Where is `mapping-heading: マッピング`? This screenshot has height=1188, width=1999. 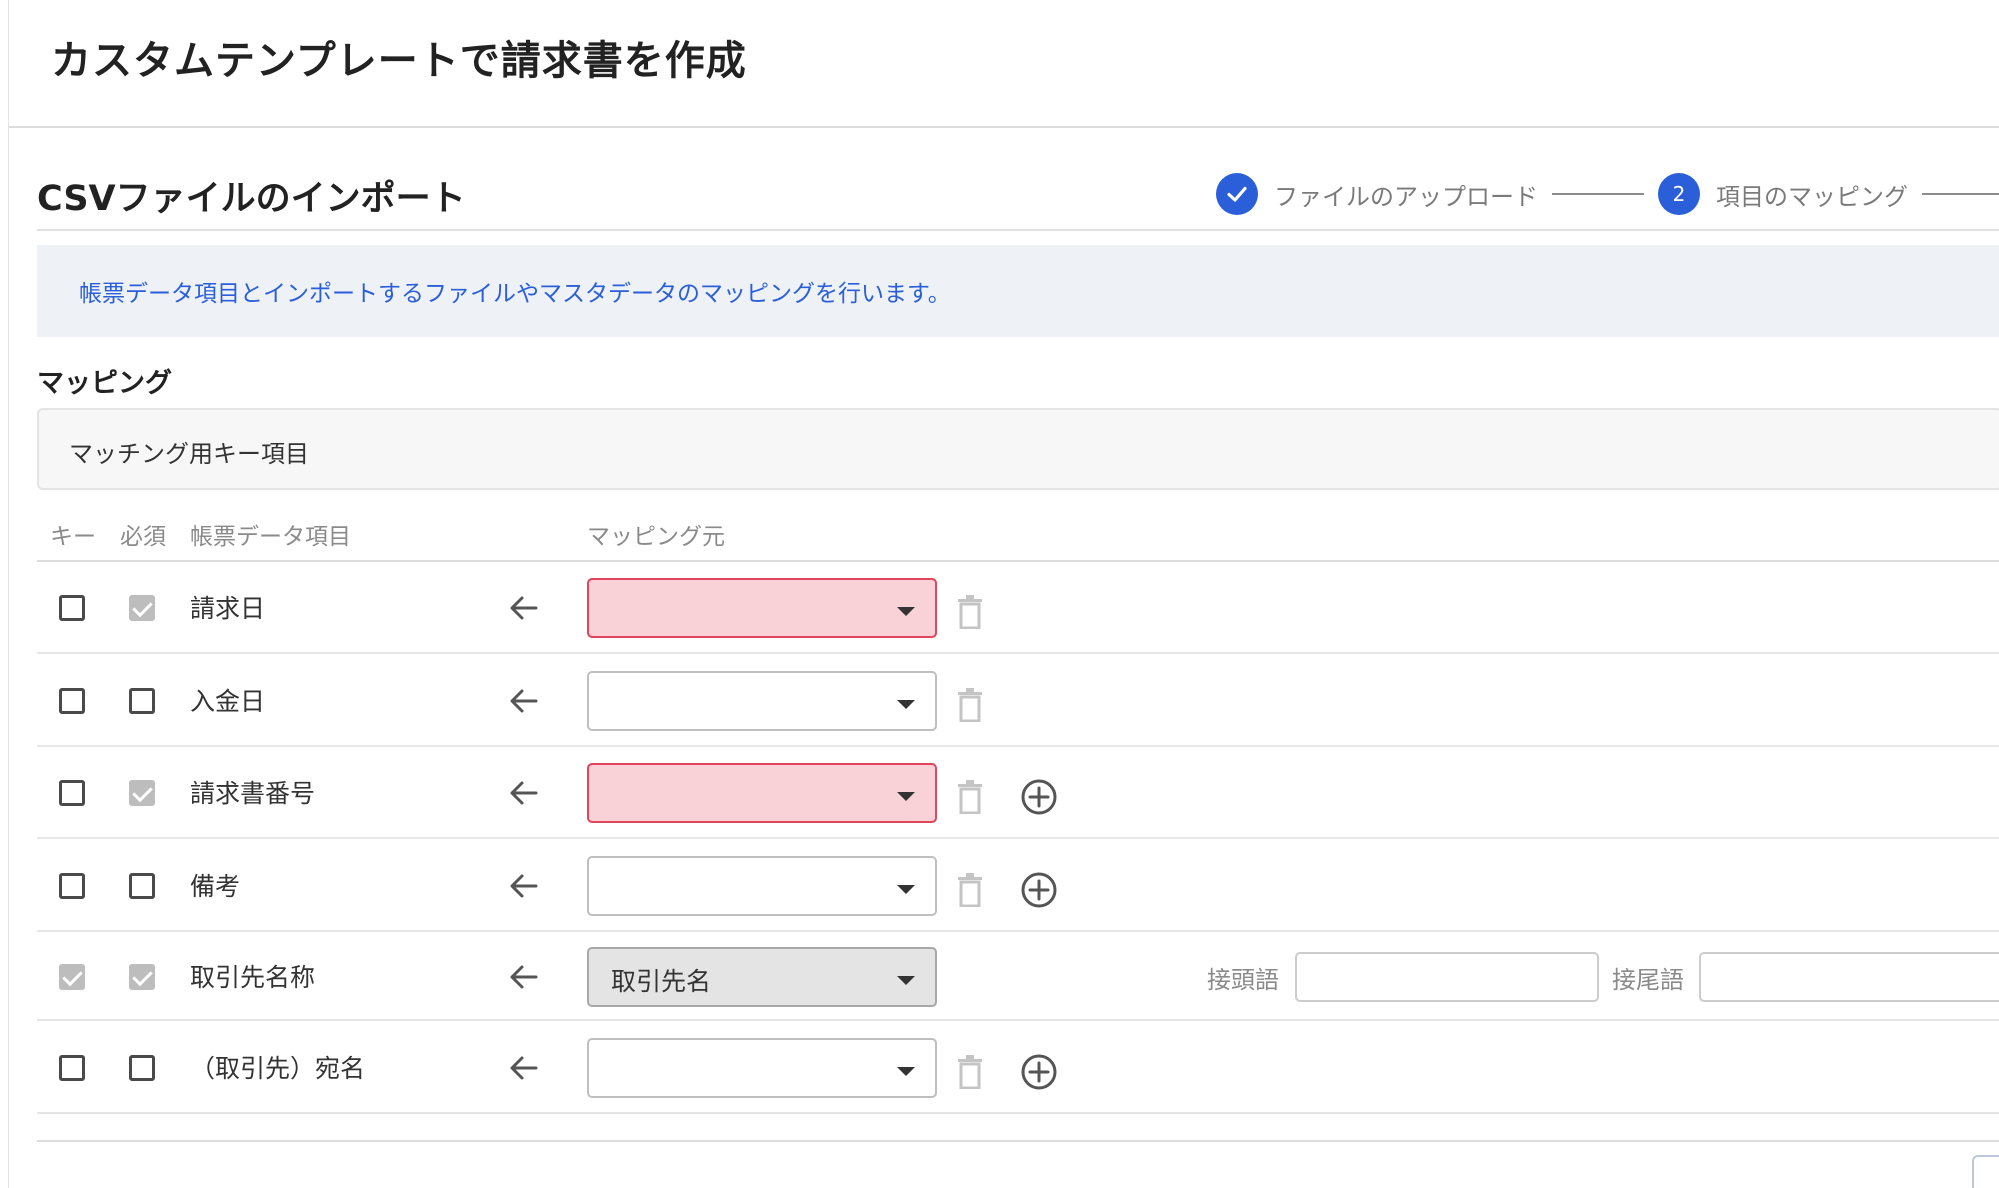
mapping-heading: マッピング is located at coordinates (104, 383).